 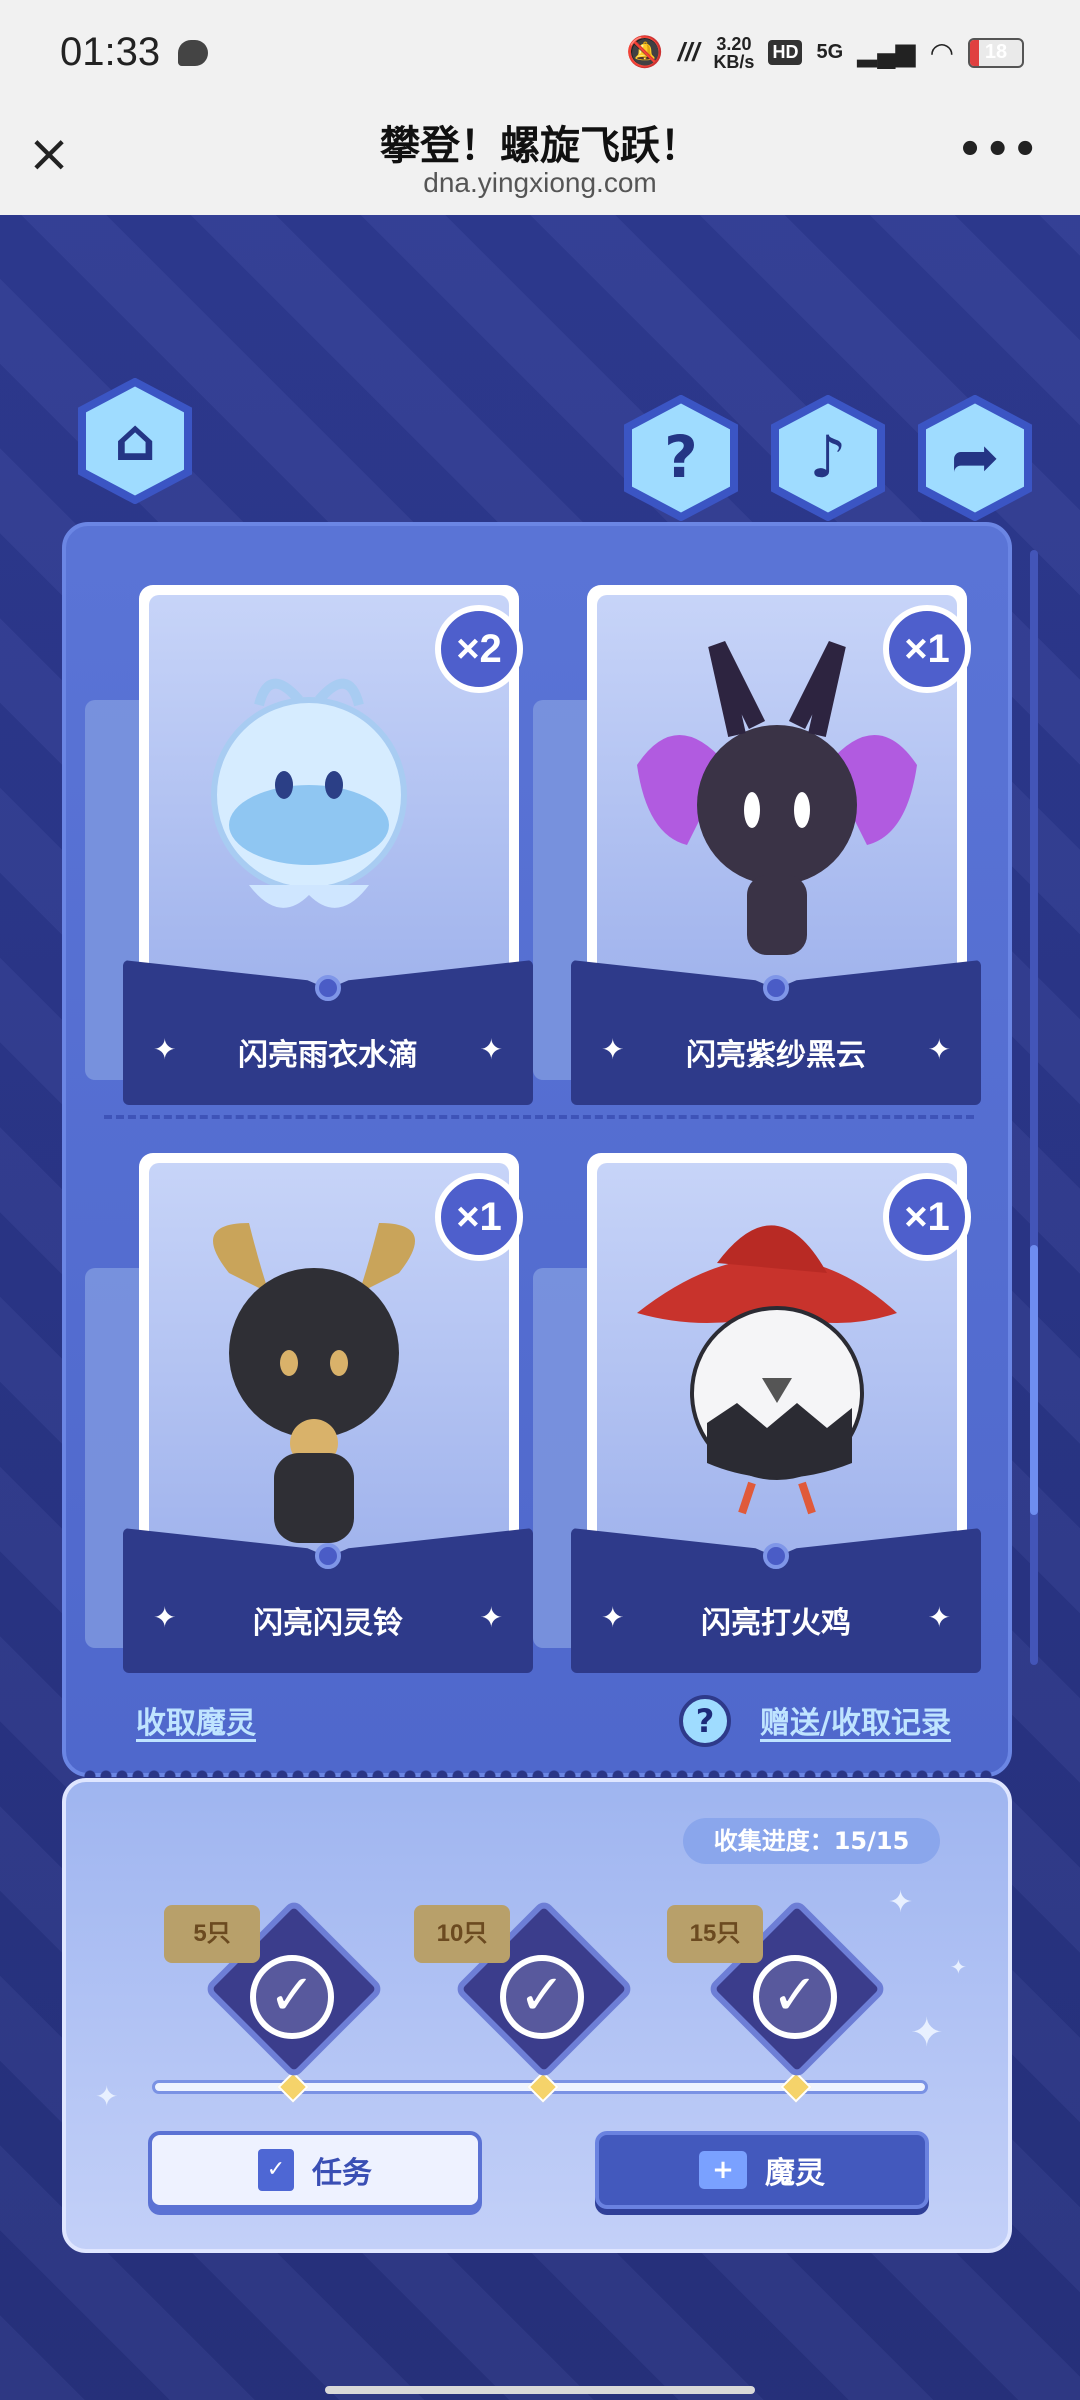 What do you see at coordinates (110, 52) in the screenshot?
I see `status-time: 01:33` at bounding box center [110, 52].